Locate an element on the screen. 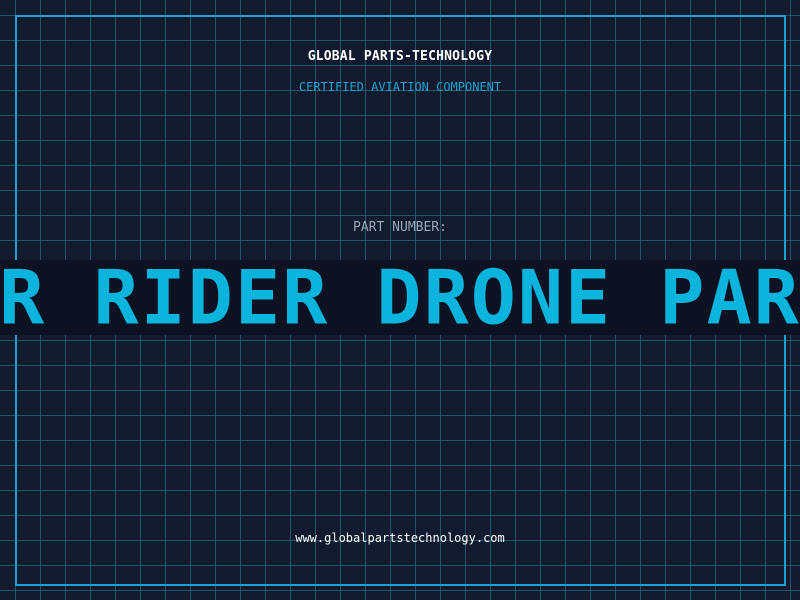 The image size is (800, 600). part-name-band: AIR RIDER DRONE PARTS is located at coordinates (400, 297).